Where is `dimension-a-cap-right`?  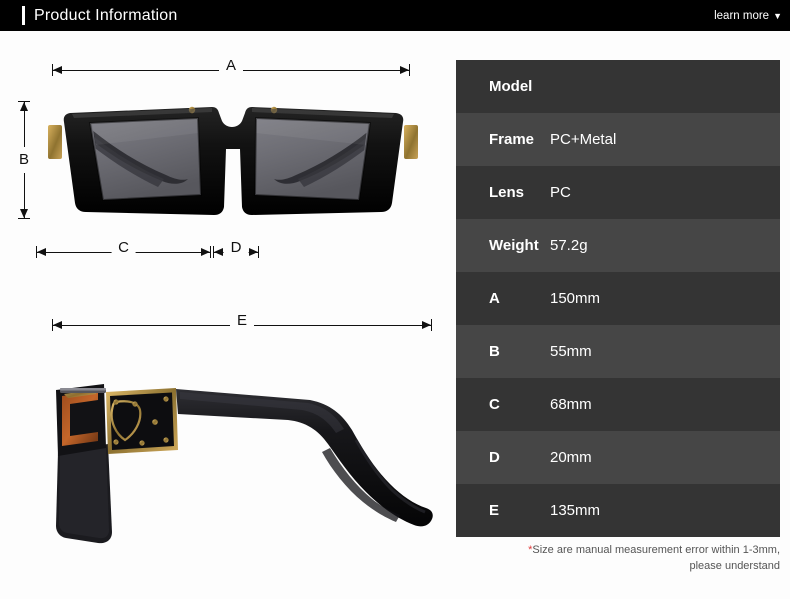 dimension-a-cap-right is located at coordinates (409, 70).